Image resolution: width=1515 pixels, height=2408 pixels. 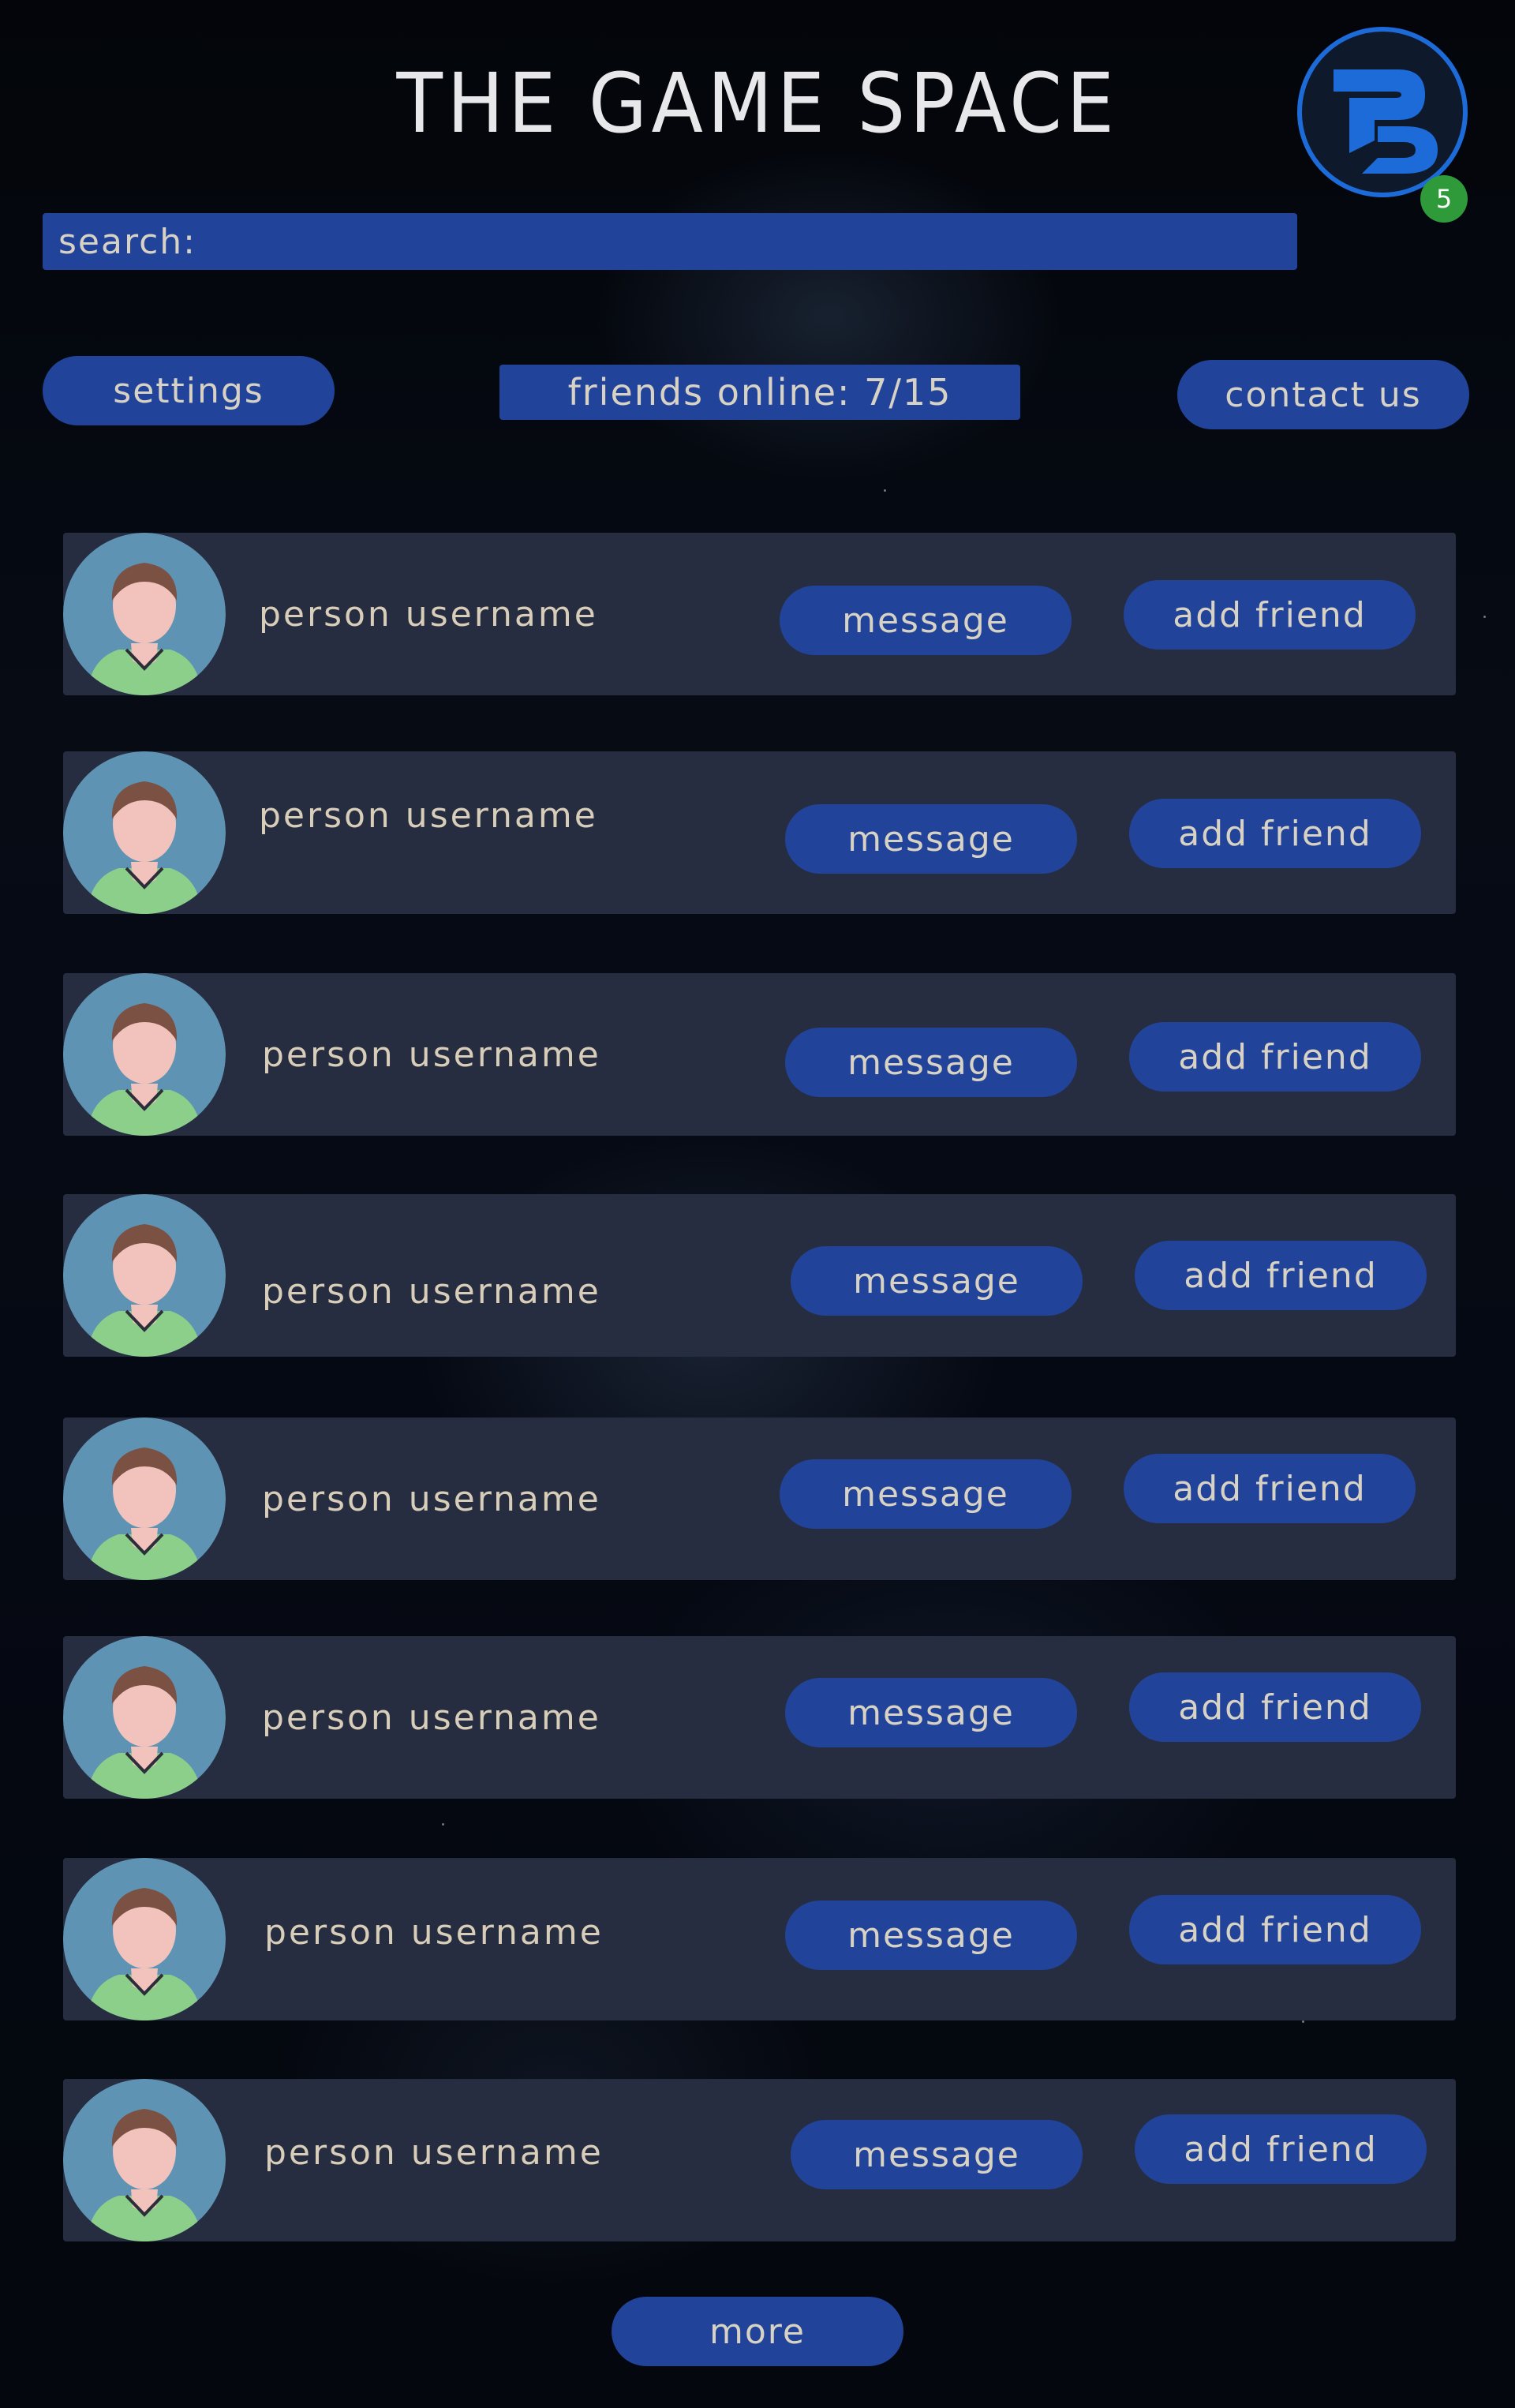 What do you see at coordinates (189, 390) in the screenshot?
I see `settings-button: settings` at bounding box center [189, 390].